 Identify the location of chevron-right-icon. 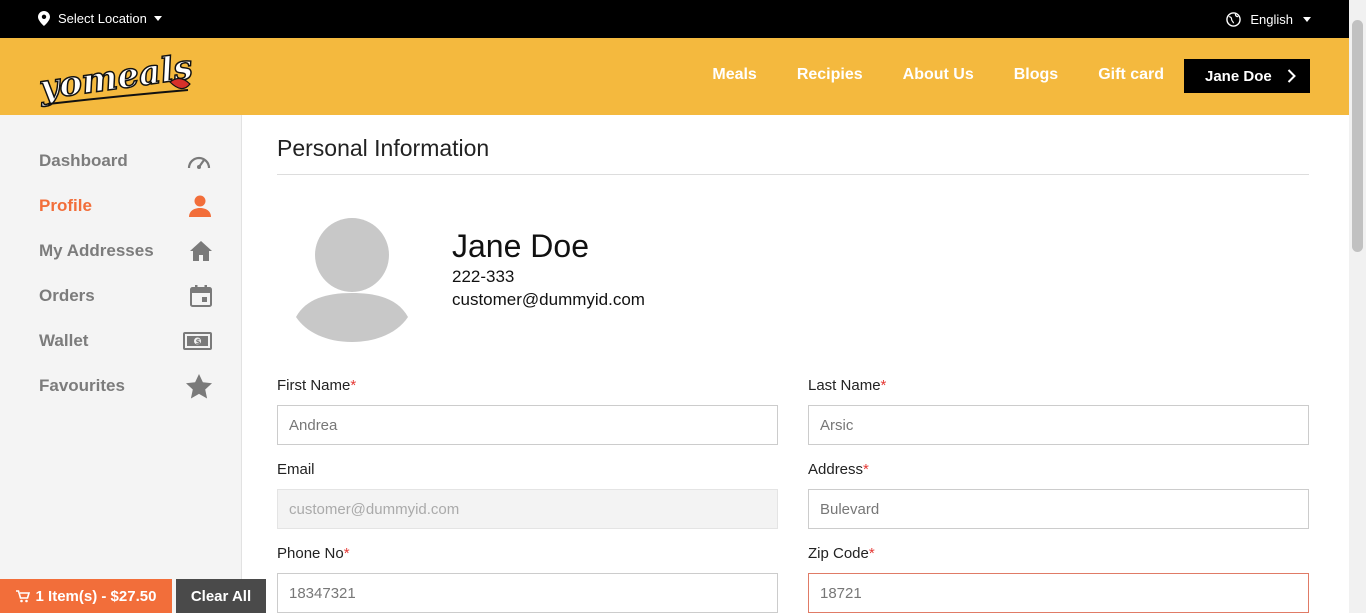
(1291, 76).